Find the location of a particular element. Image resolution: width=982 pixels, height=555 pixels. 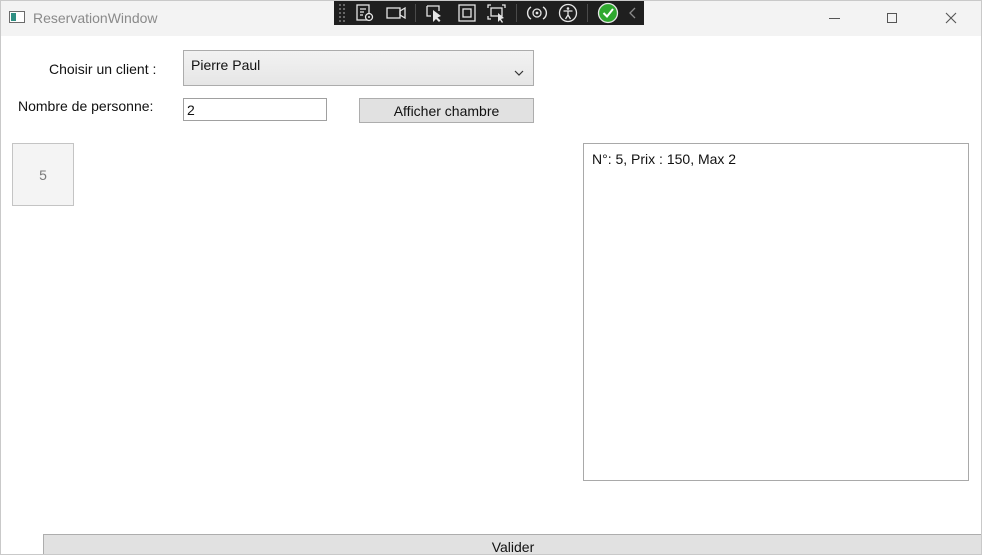

nombre-personne-label: Nombre de personne: is located at coordinates (86, 106).